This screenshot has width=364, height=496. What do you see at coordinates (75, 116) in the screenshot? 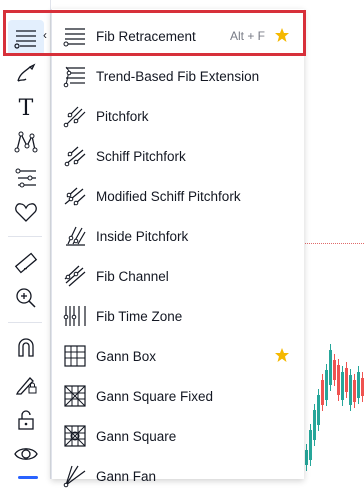
I see `pitchfork-icon` at bounding box center [75, 116].